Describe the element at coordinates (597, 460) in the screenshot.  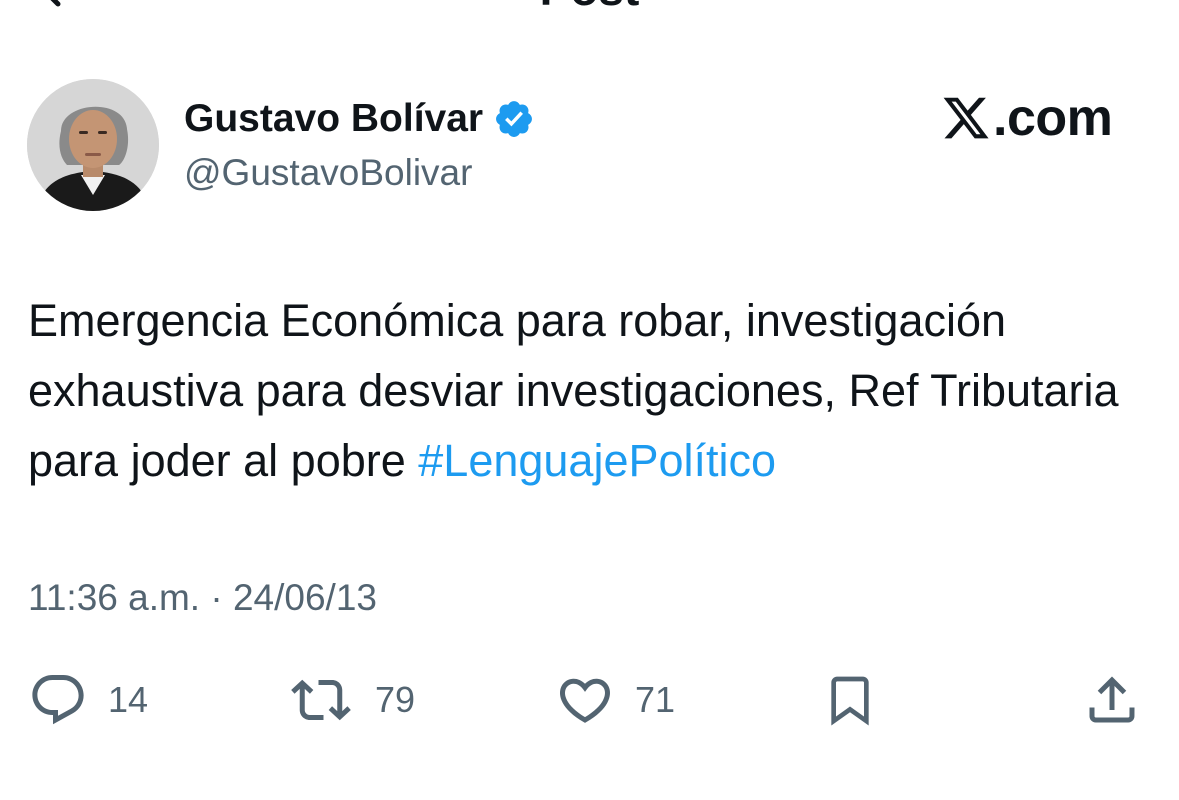
I see `hashtag-link: #LenguajePolítico` at that location.